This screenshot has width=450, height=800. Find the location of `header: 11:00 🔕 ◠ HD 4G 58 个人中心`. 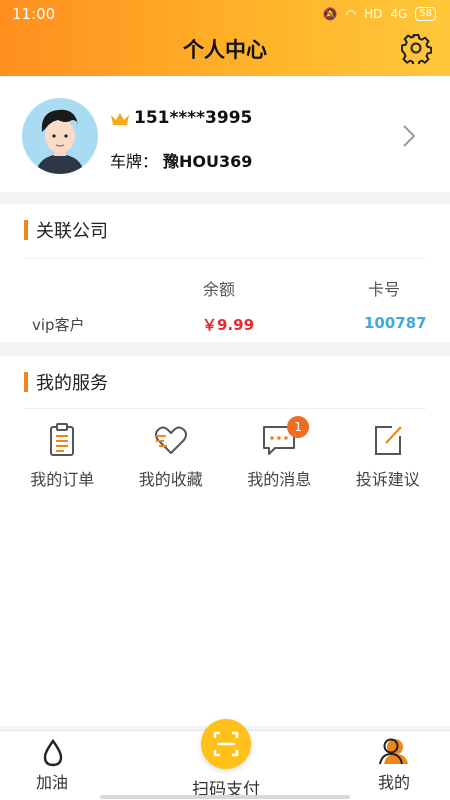

header: 11:00 🔕 ◠ HD 4G 58 个人中心 is located at coordinates (225, 38).